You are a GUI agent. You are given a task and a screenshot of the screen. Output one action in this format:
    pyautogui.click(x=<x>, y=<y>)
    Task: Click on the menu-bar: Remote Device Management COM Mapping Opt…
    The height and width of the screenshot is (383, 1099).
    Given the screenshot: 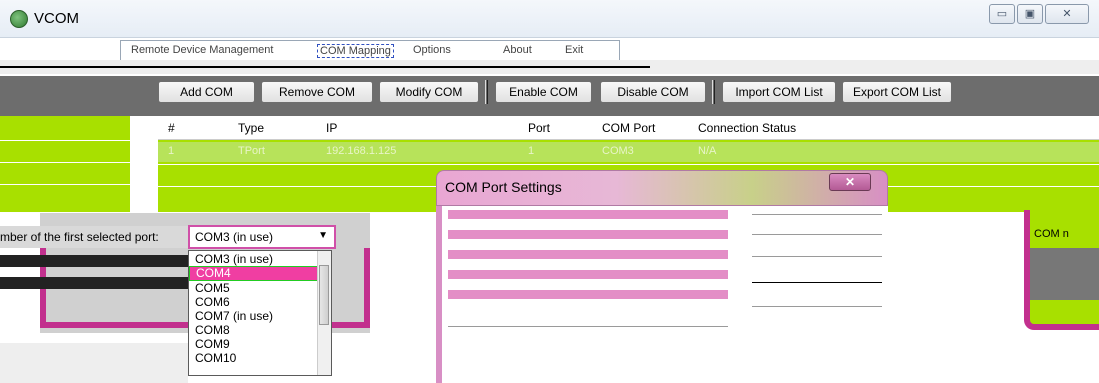 What is the action you would take?
    pyautogui.click(x=370, y=50)
    